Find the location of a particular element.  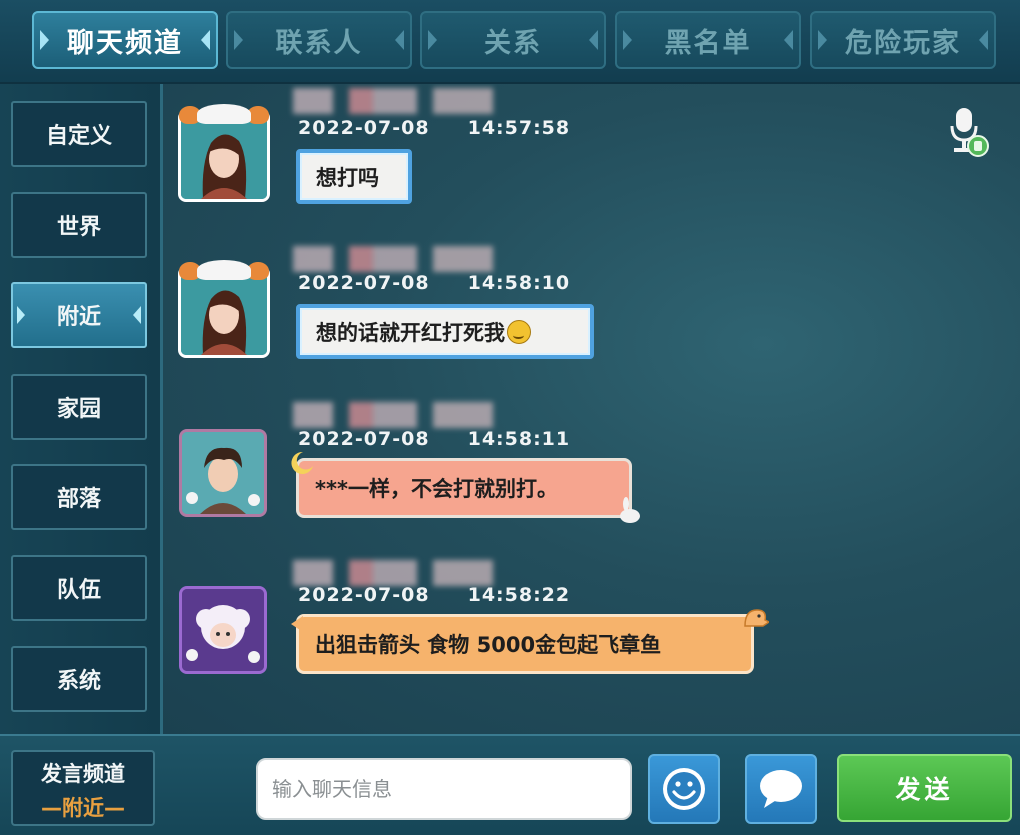

duck-decoration-icon is located at coordinates (756, 618).